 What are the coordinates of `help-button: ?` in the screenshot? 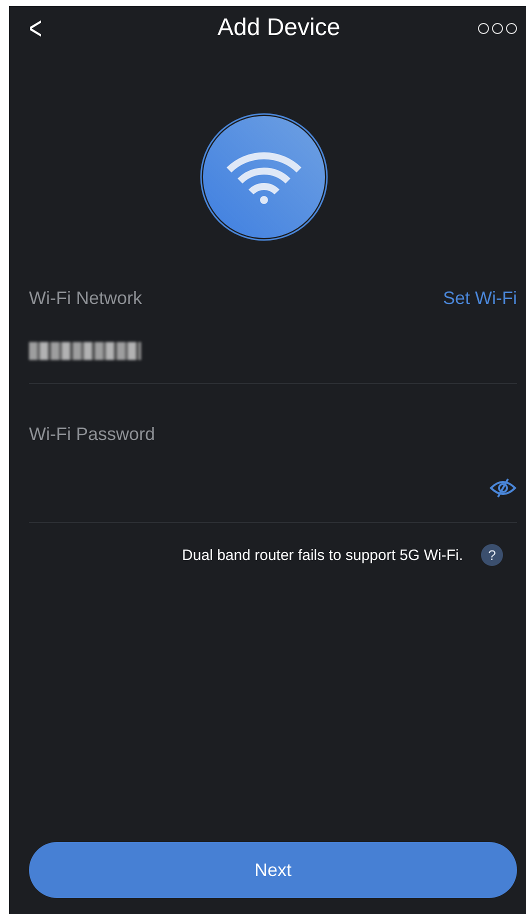 It's located at (492, 555).